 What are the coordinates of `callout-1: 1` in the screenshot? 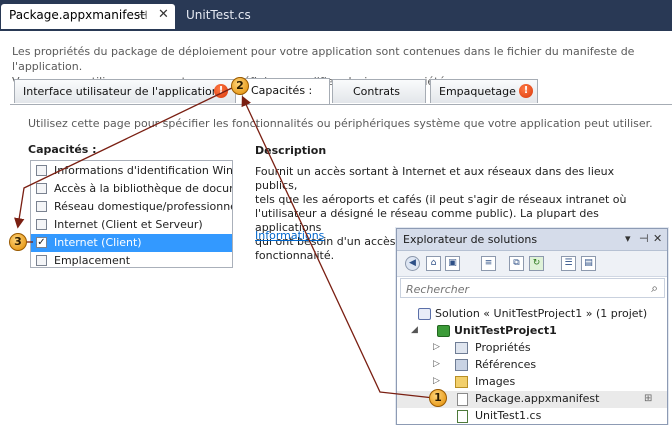 It's located at (438, 398).